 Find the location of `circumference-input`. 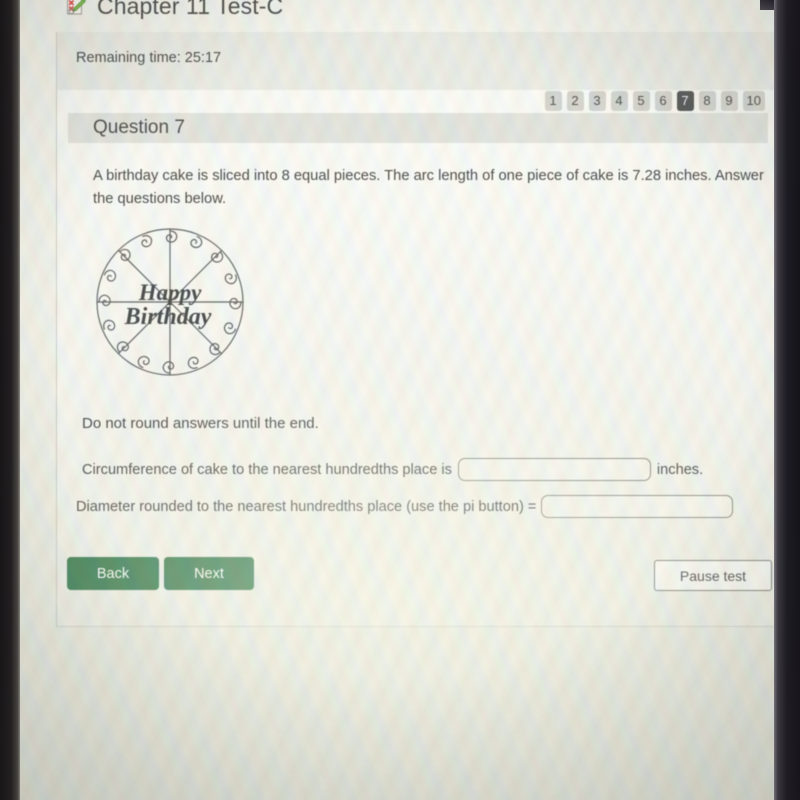

circumference-input is located at coordinates (554, 469).